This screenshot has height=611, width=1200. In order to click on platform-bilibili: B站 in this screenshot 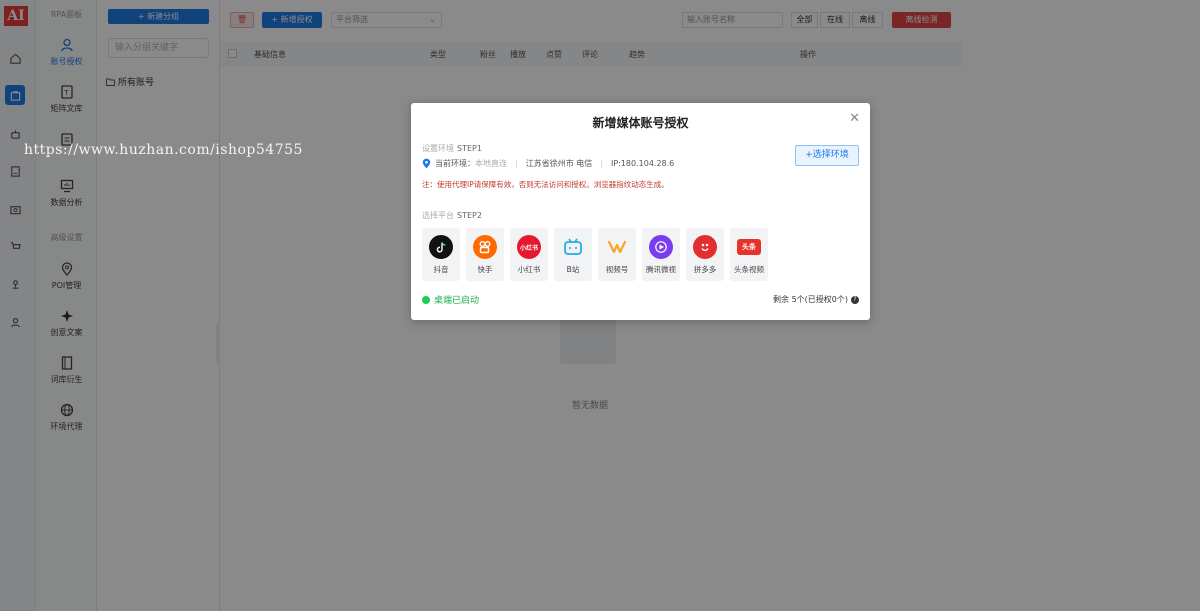, I will do `click(573, 254)`.